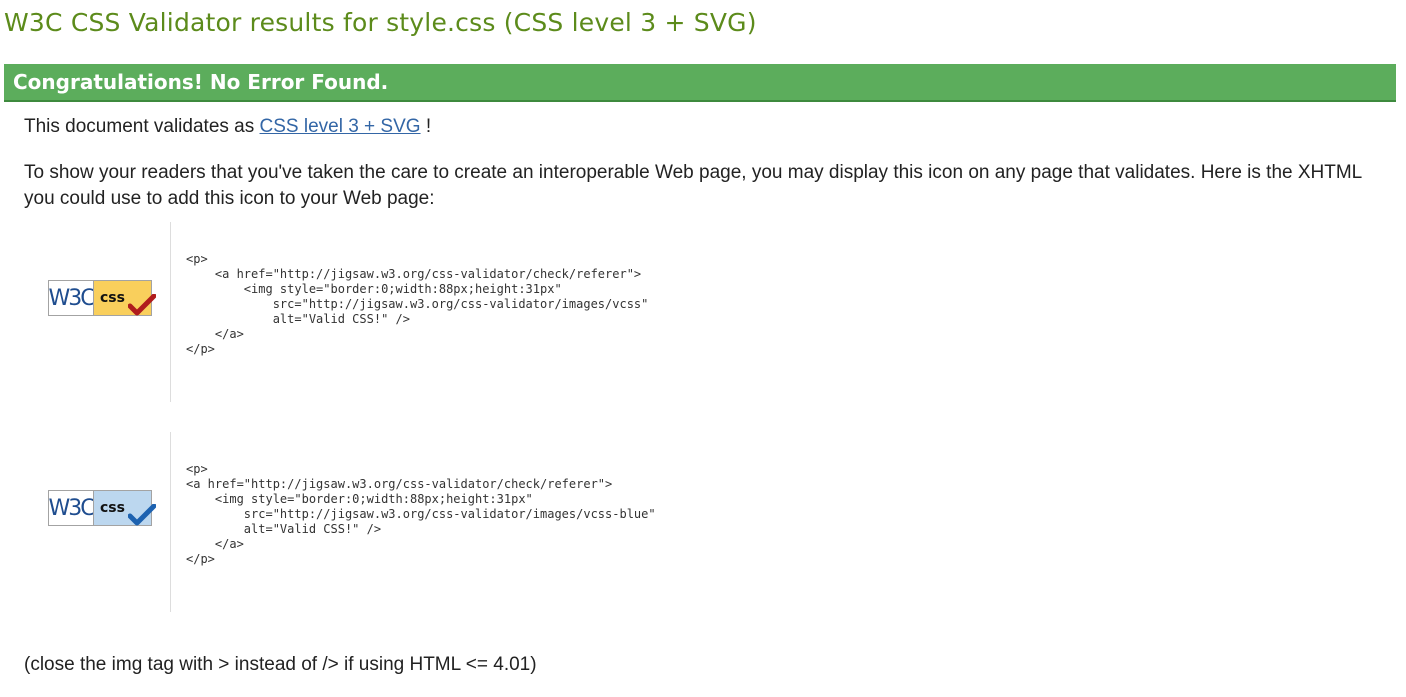 The width and height of the screenshot is (1406, 697). Describe the element at coordinates (102, 299) in the screenshot. I see `valid-css-gold-badge-icon: W3C css` at that location.